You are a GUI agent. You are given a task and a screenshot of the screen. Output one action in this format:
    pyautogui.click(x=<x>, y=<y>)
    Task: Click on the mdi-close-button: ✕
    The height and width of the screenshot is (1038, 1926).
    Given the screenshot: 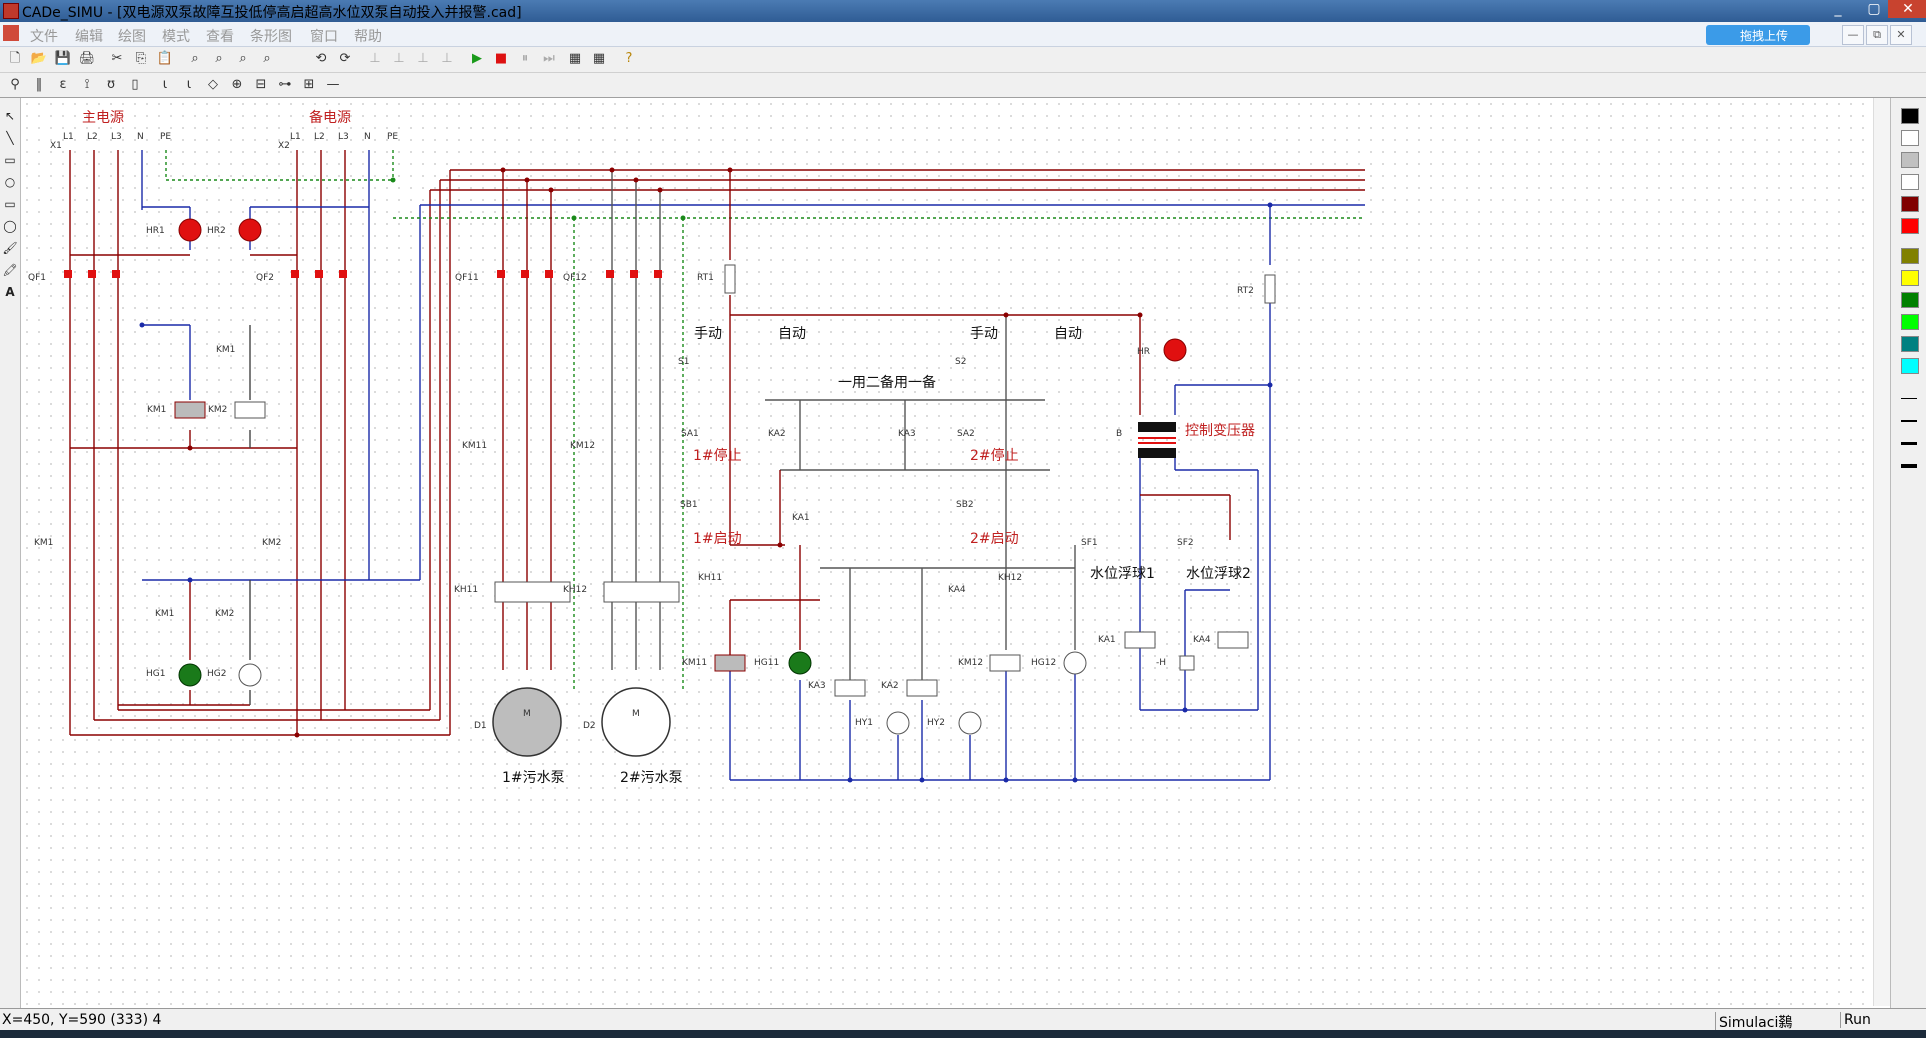 What is the action you would take?
    pyautogui.click(x=1901, y=35)
    